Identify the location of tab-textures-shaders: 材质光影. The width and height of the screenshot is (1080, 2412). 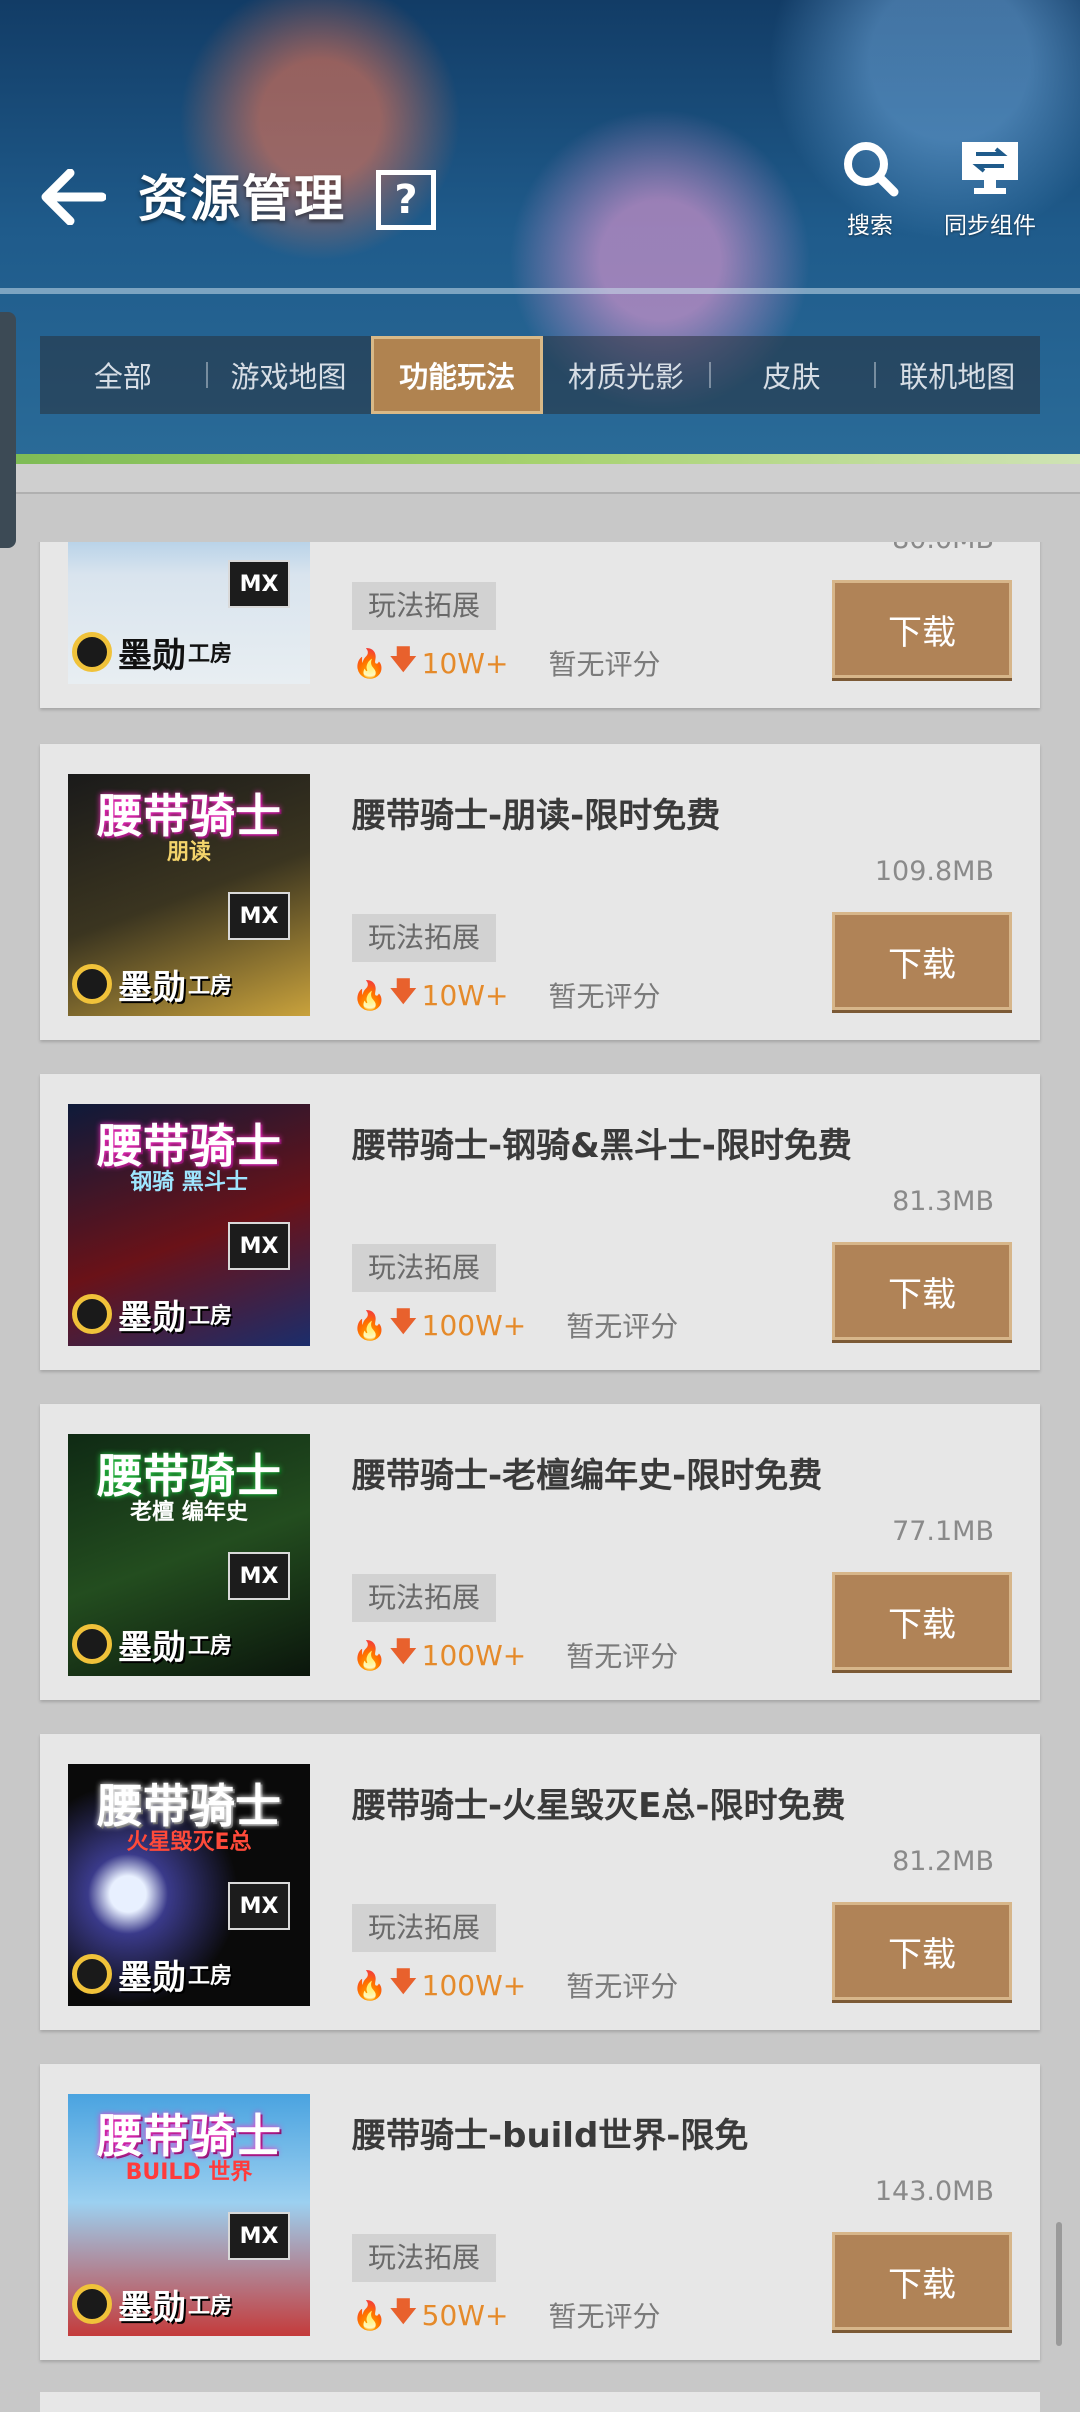
(626, 375).